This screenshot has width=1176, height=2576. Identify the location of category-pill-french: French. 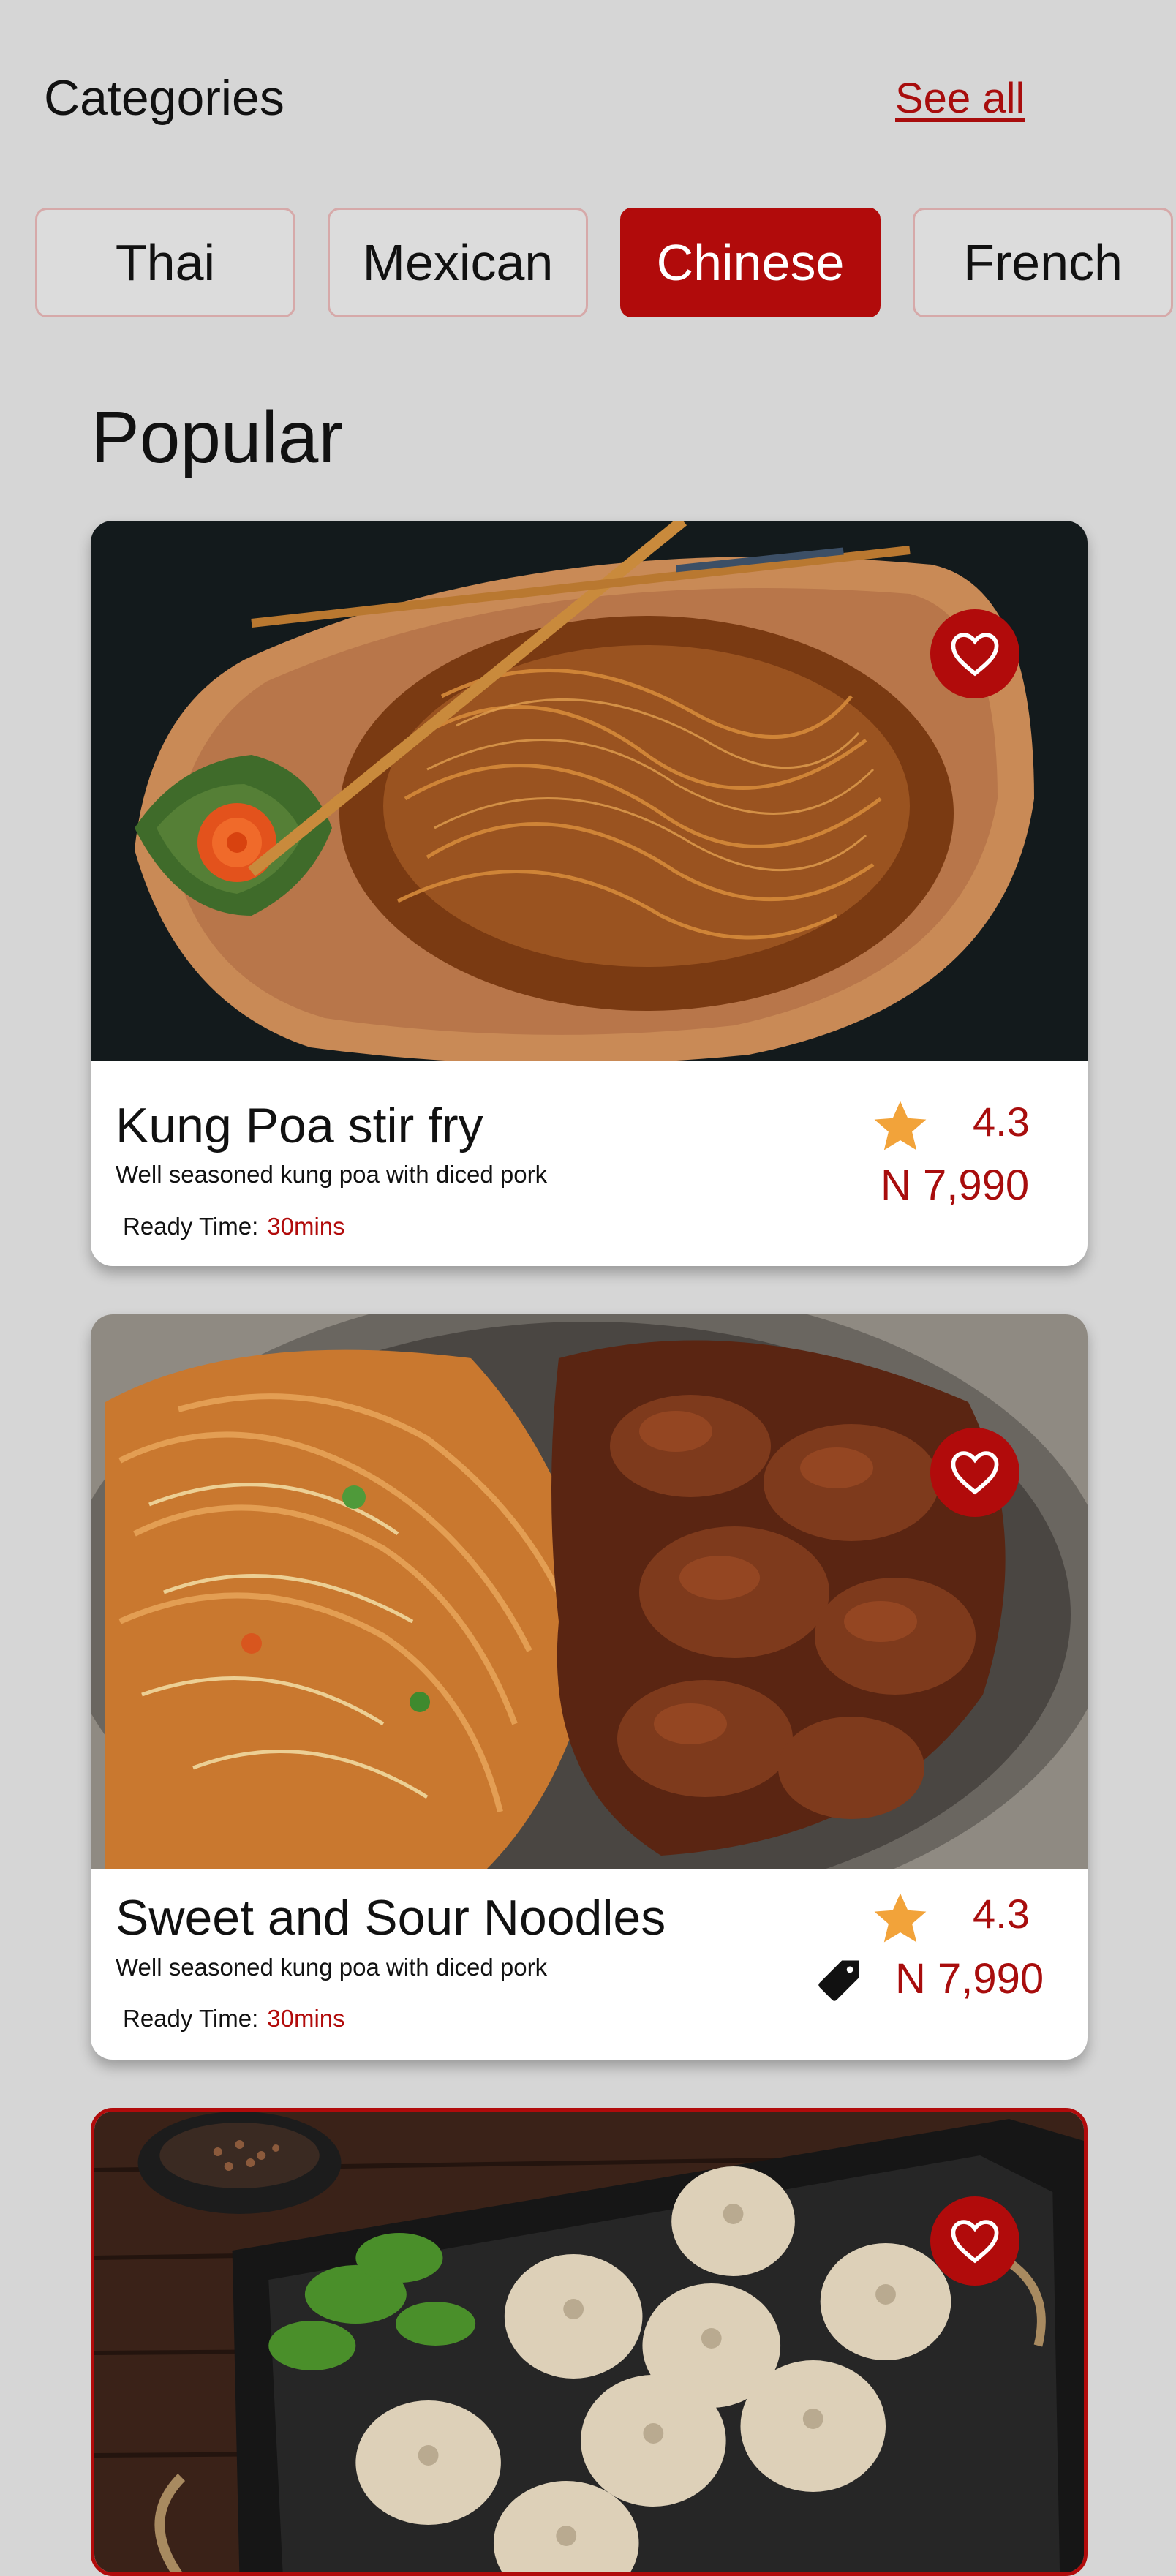
(1043, 262).